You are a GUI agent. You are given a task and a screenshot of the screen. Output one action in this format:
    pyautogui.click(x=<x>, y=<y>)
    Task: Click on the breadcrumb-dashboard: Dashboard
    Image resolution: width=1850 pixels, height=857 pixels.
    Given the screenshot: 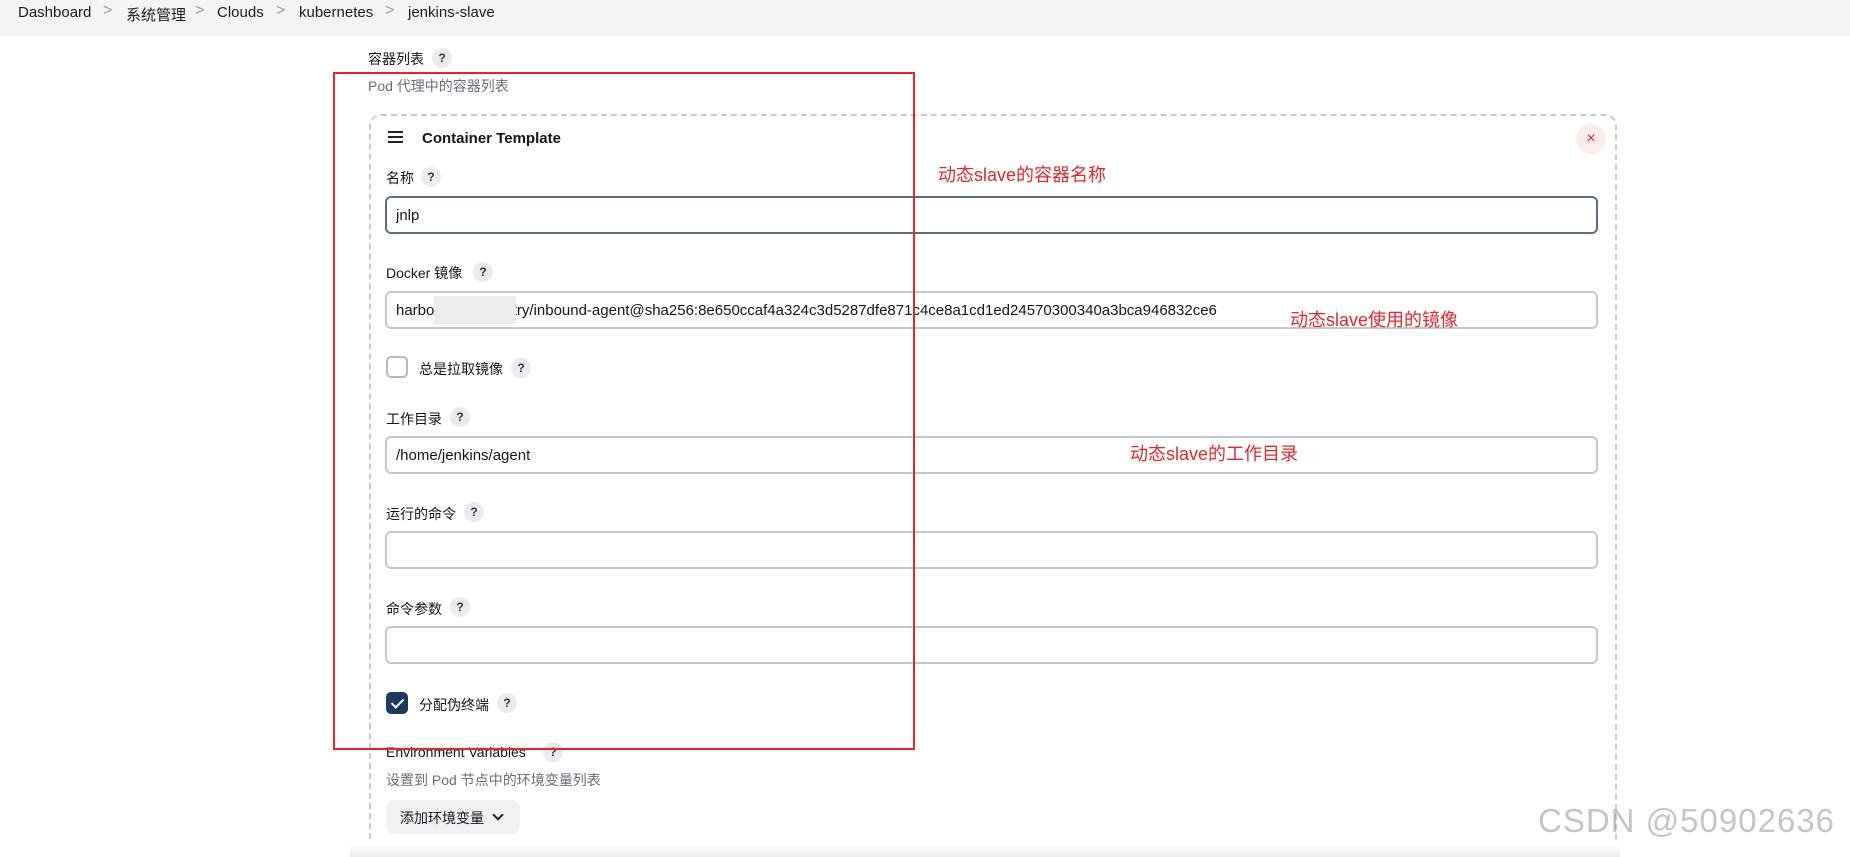 What is the action you would take?
    pyautogui.click(x=54, y=12)
    